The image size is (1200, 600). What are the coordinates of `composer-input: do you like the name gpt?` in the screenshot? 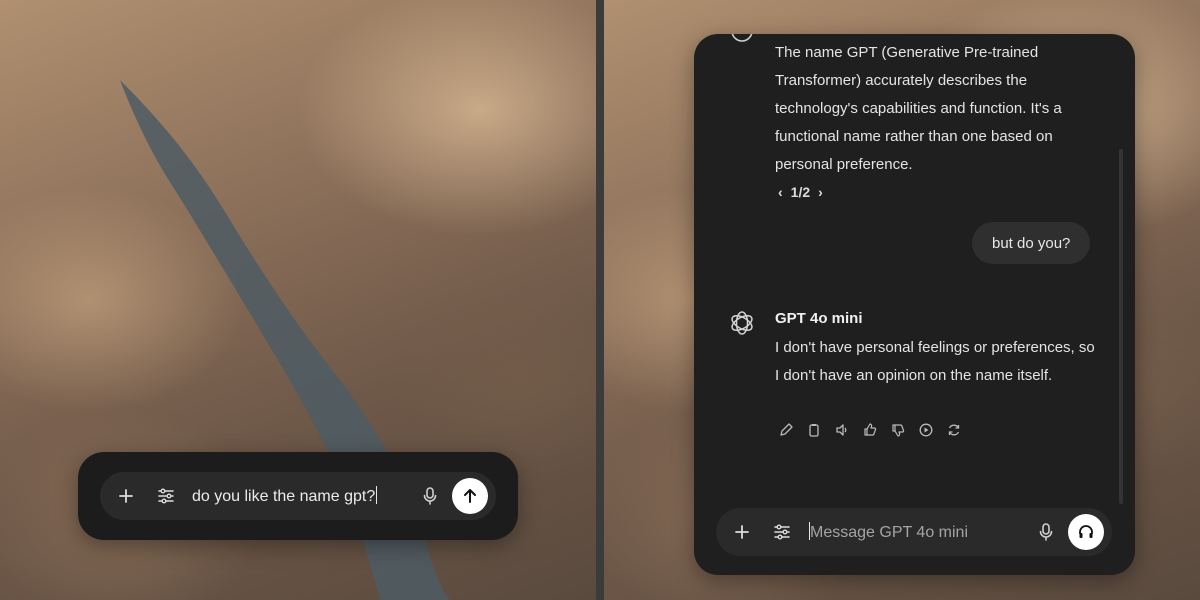 It's located at (298, 496).